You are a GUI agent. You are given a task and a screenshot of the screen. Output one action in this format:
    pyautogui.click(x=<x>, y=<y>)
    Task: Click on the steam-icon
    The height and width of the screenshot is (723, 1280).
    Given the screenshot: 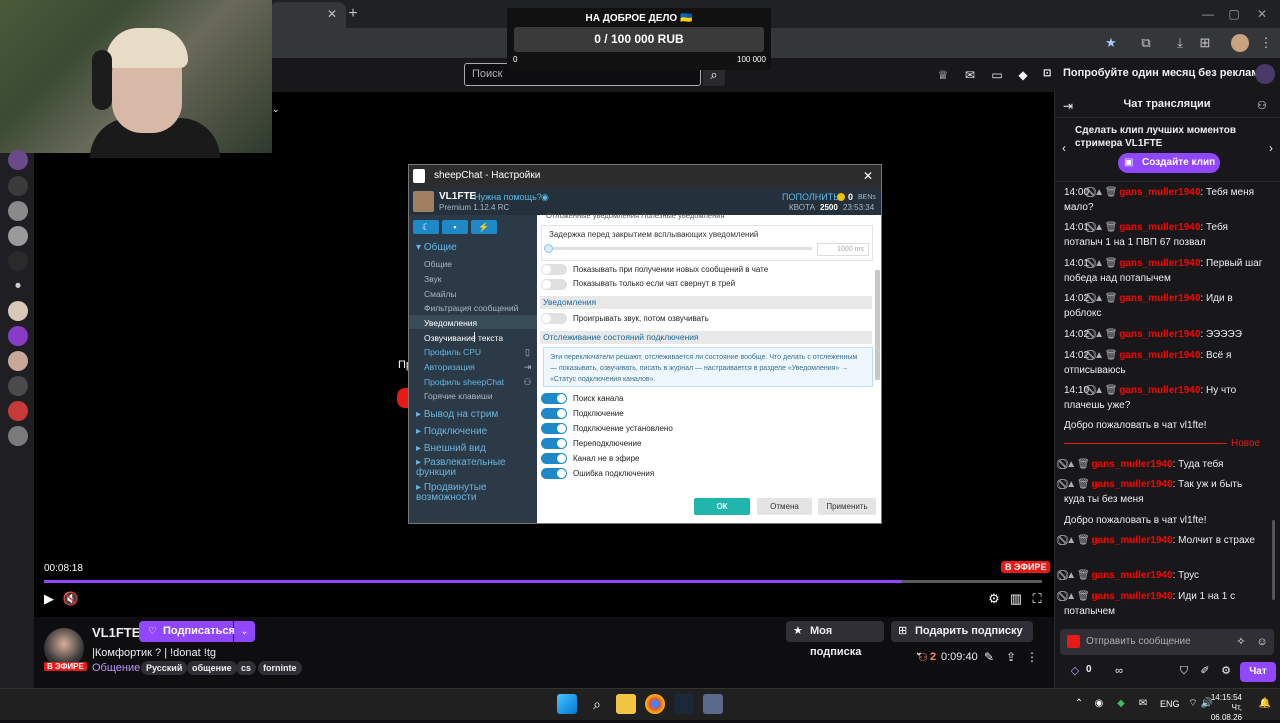 What is the action you would take?
    pyautogui.click(x=684, y=704)
    